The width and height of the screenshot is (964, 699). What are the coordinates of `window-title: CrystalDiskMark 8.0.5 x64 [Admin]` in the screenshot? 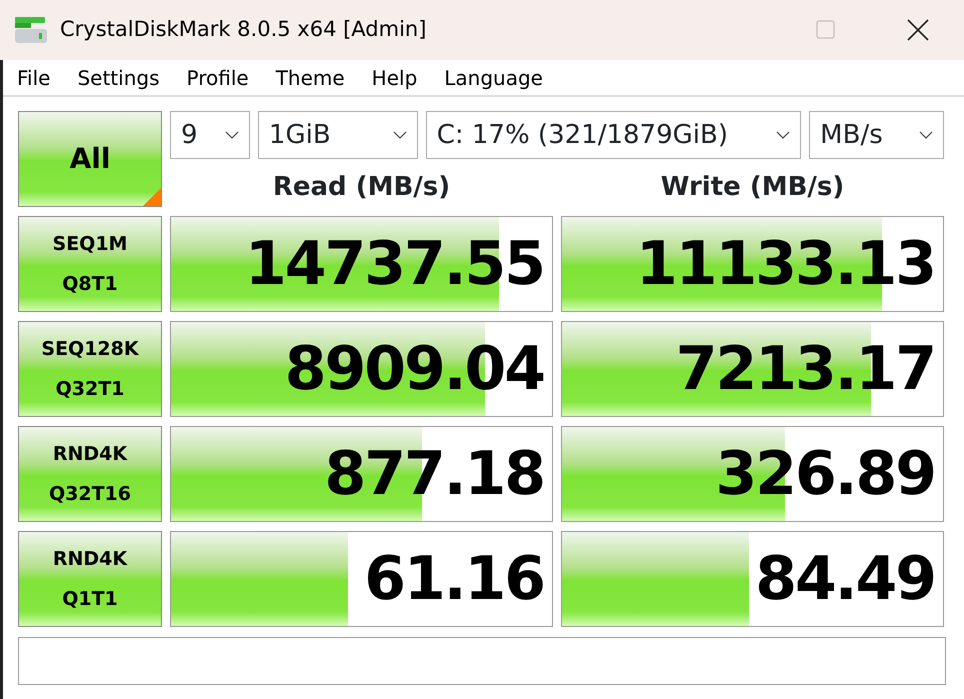 It's located at (243, 30).